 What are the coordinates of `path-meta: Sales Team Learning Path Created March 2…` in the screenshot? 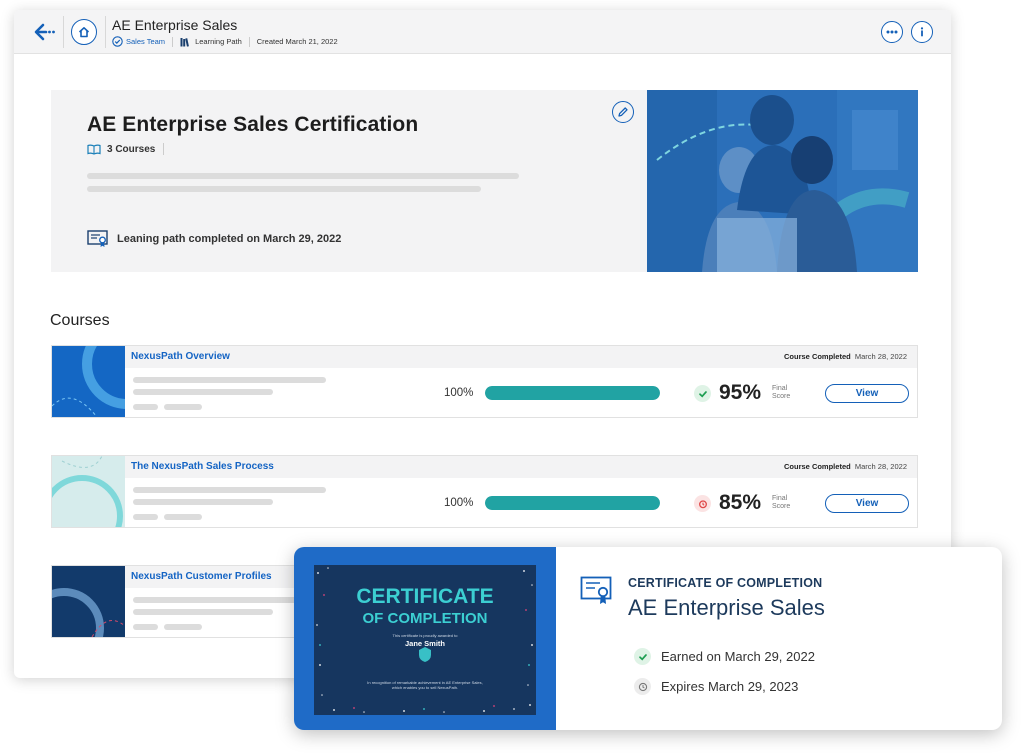 It's located at (225, 41).